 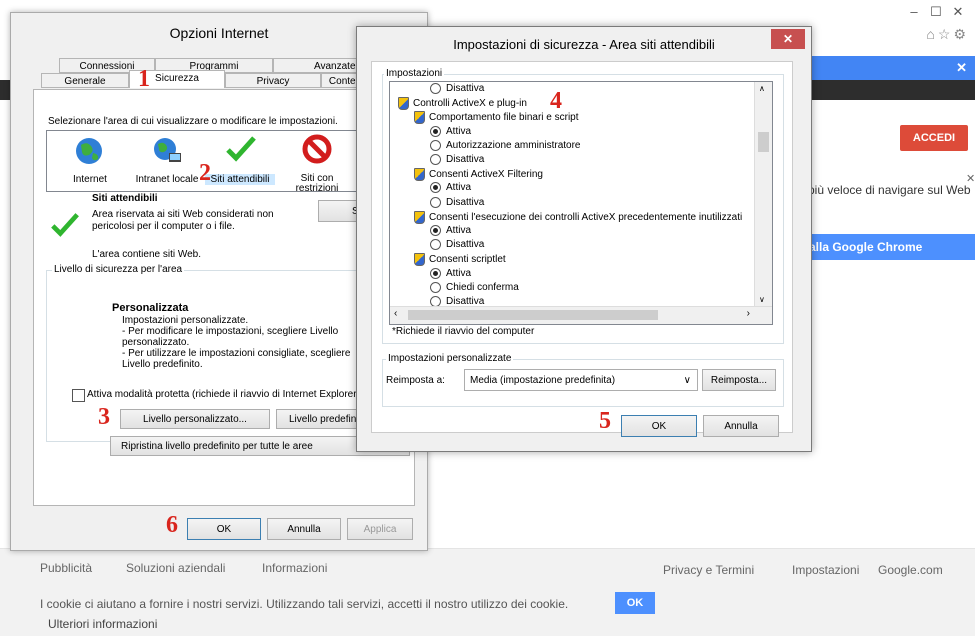 I want to click on gear-icon: ⚙, so click(x=961, y=34).